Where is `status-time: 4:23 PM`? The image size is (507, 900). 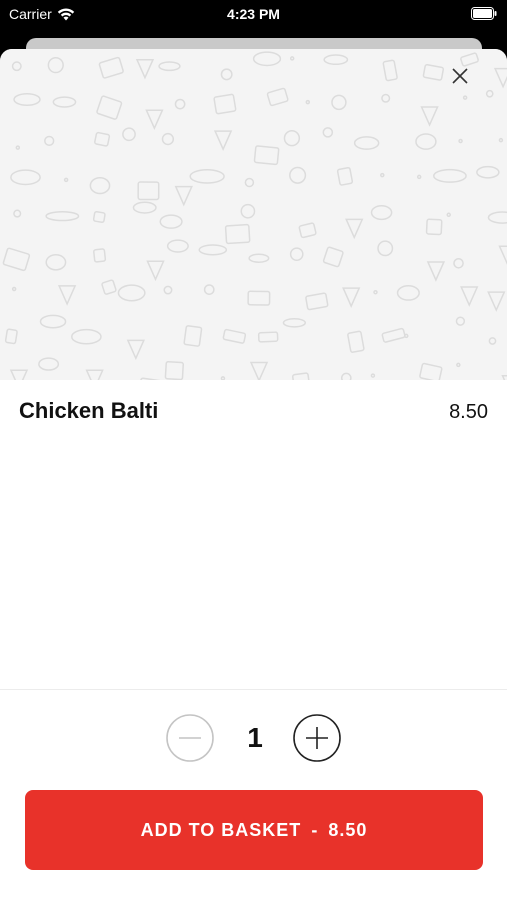 status-time: 4:23 PM is located at coordinates (253, 14).